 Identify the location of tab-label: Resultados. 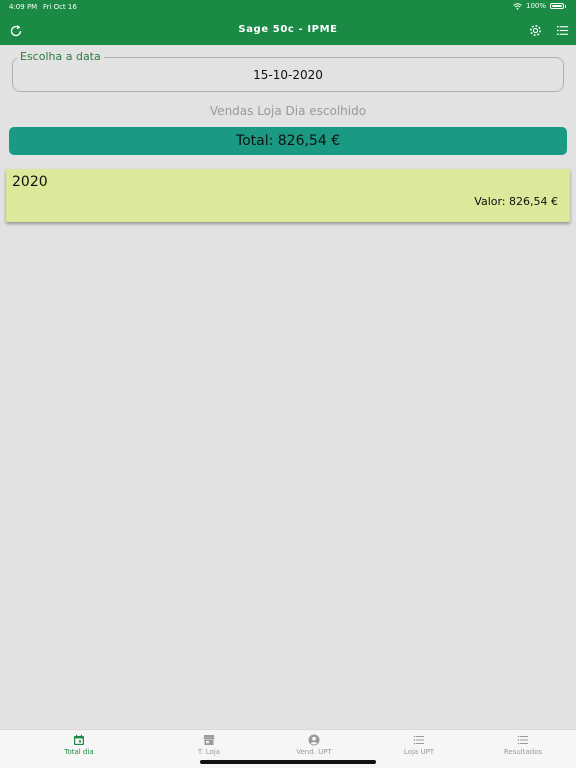
(523, 752).